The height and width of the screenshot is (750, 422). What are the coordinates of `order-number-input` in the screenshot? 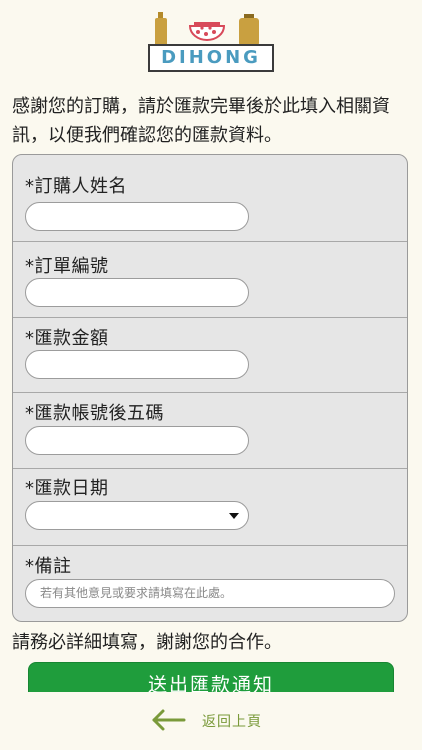 It's located at (137, 292).